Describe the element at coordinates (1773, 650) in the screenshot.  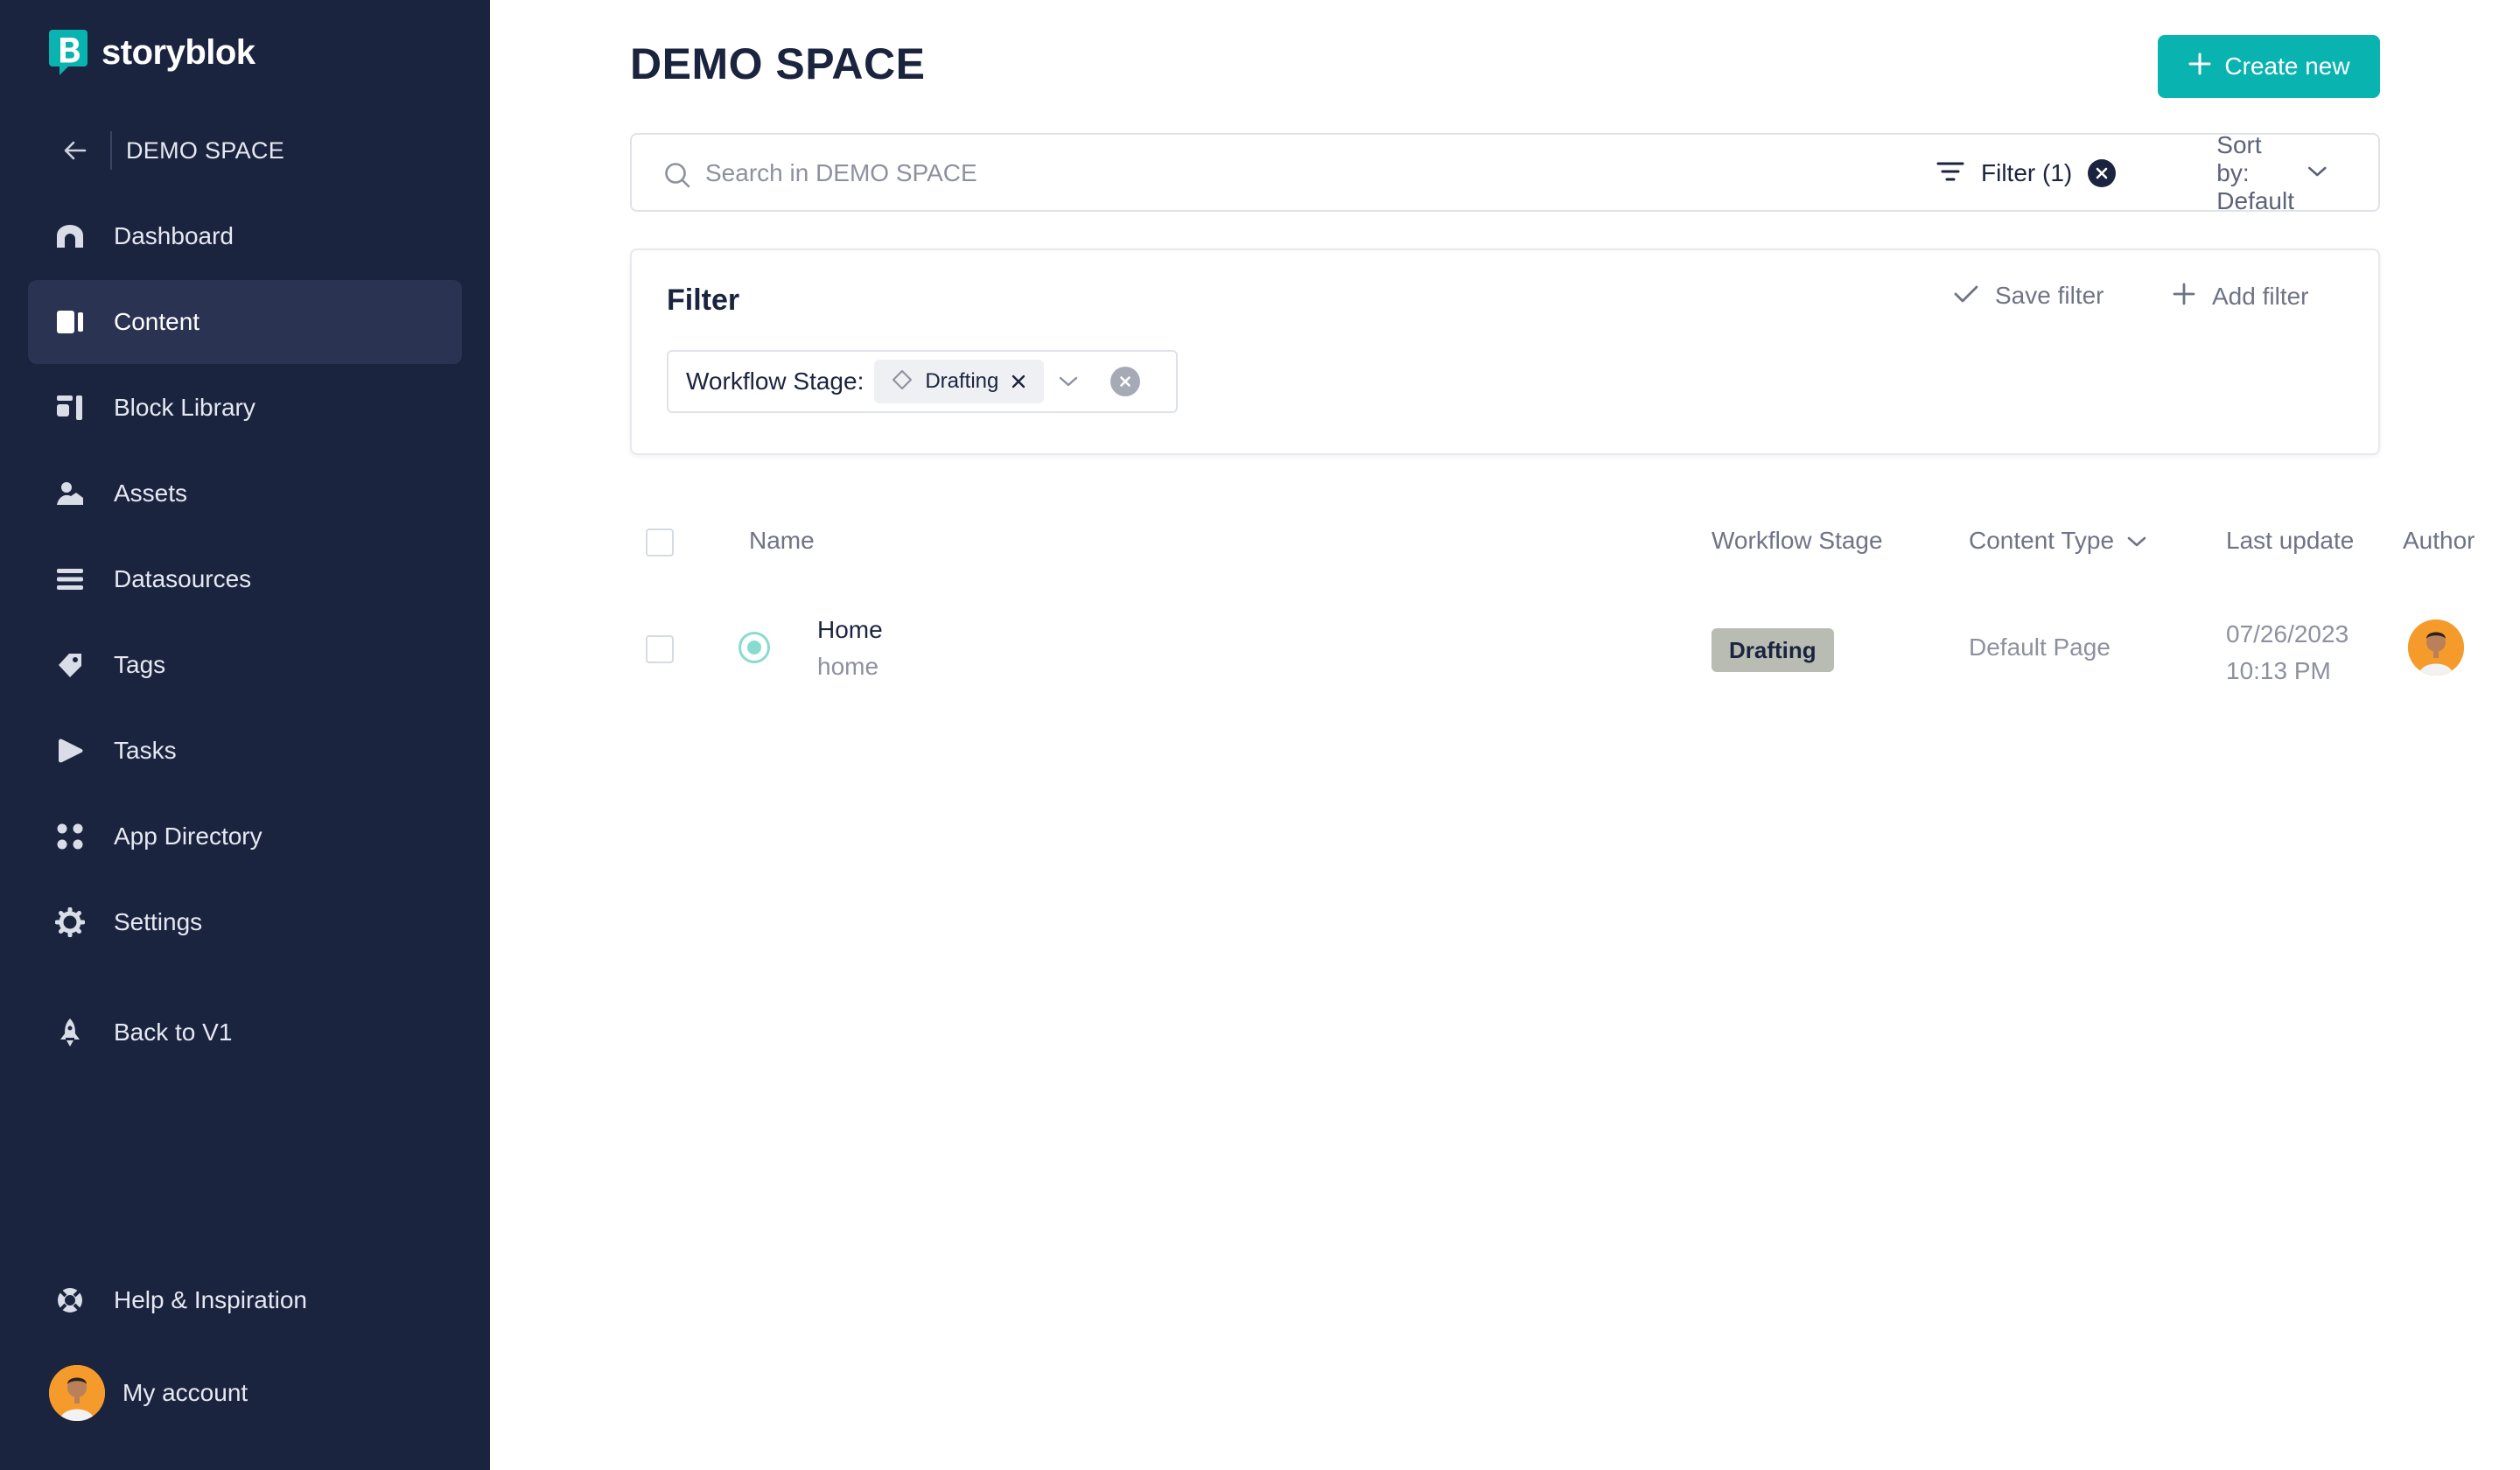
I see `workflow-stage-badge: Drafting` at that location.